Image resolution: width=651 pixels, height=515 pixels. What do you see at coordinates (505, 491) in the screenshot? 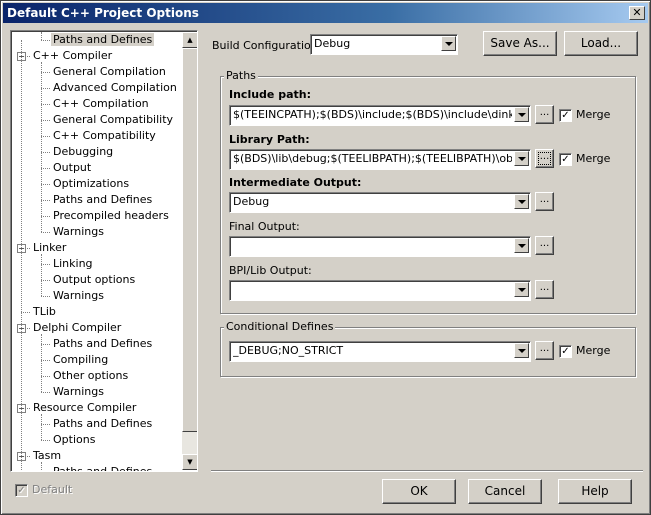
I see `cancel-button: Cancel` at bounding box center [505, 491].